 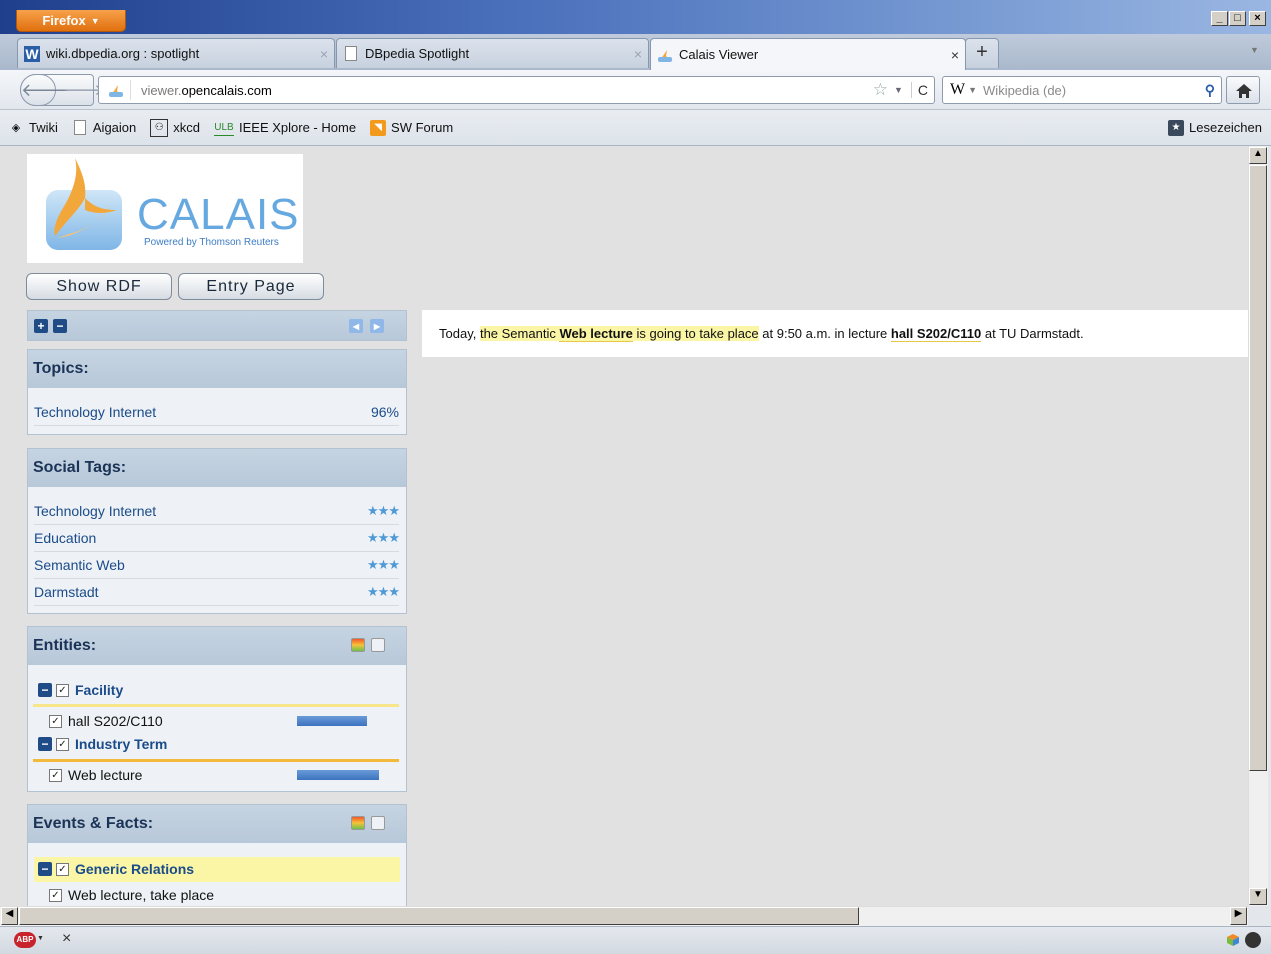 What do you see at coordinates (217, 511) in the screenshot?
I see `social-tag-row: Technology Internet ★★★` at bounding box center [217, 511].